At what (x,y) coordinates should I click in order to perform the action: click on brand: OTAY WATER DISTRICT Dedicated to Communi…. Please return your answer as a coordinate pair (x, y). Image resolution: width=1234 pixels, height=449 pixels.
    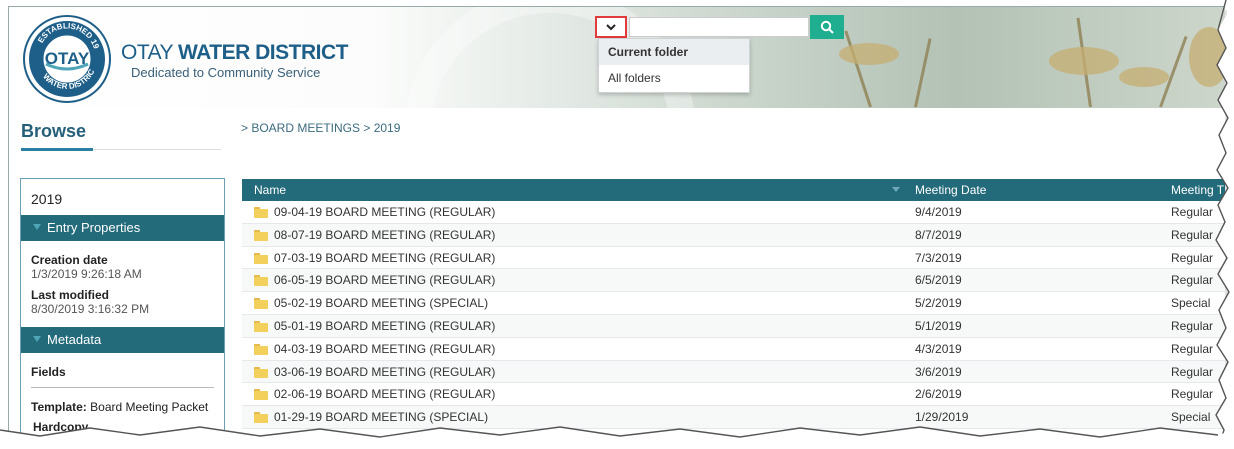
    Looking at the image, I should click on (234, 60).